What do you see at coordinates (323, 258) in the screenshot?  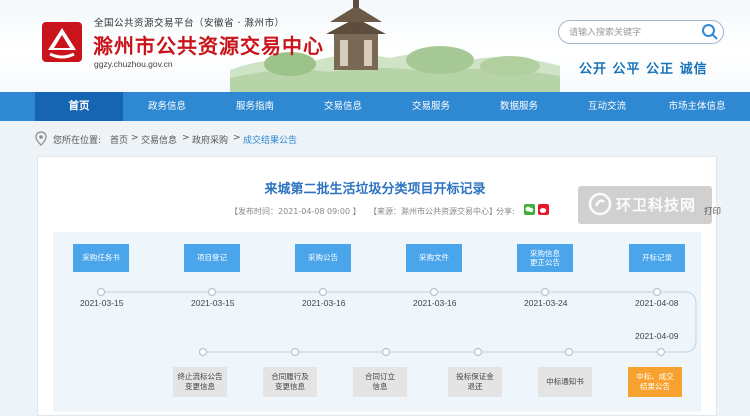 I see `step-procurement-notice: 采购公告` at bounding box center [323, 258].